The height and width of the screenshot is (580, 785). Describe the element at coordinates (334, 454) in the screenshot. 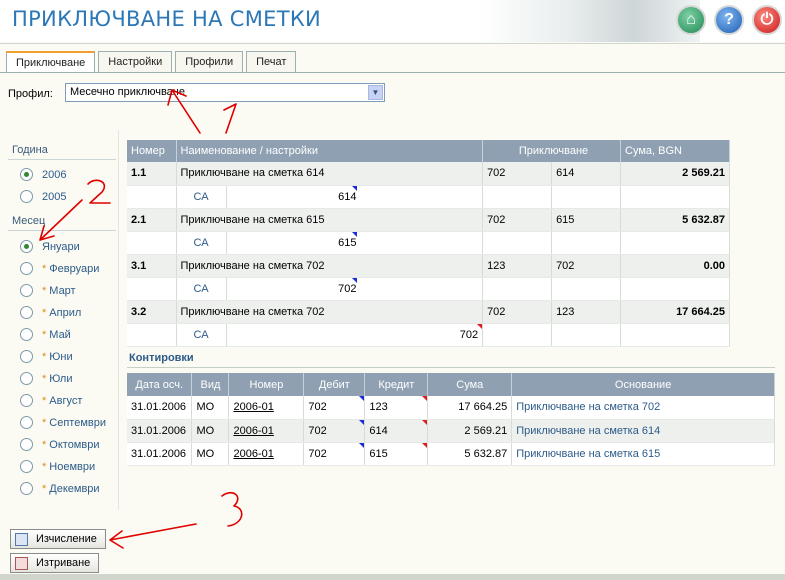

I see `kont-debit: 702` at that location.